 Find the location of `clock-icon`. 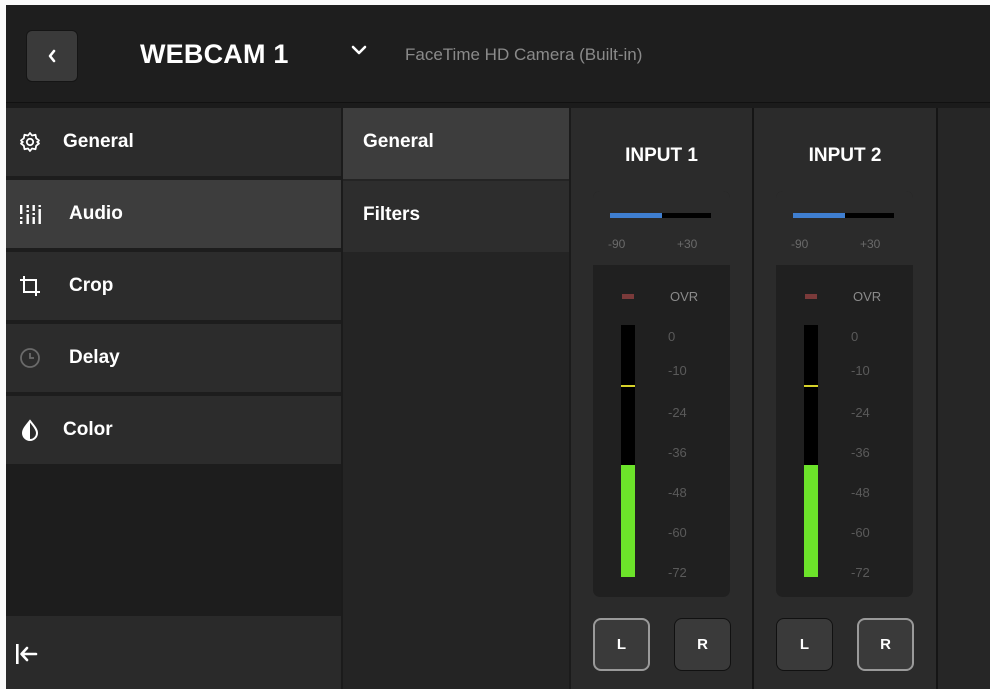

clock-icon is located at coordinates (30, 358).